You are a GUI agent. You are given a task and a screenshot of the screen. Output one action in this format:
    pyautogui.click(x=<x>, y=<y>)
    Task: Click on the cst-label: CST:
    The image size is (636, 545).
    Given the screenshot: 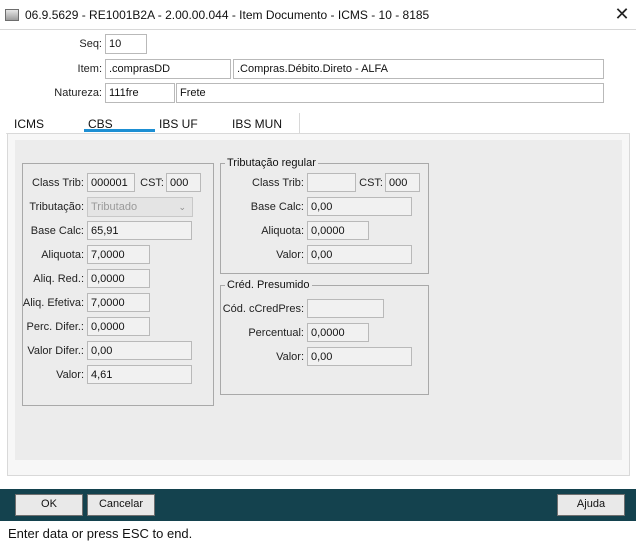 What is the action you would take?
    pyautogui.click(x=152, y=183)
    